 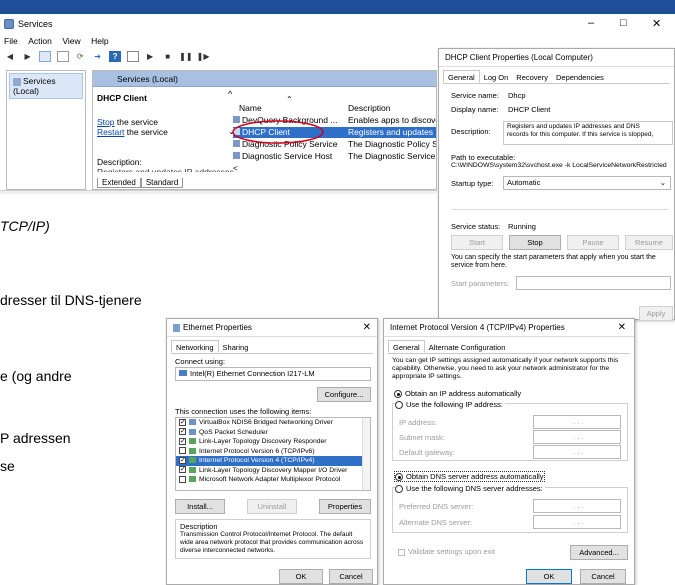 What do you see at coordinates (183, 373) in the screenshot?
I see `adapter-icon` at bounding box center [183, 373].